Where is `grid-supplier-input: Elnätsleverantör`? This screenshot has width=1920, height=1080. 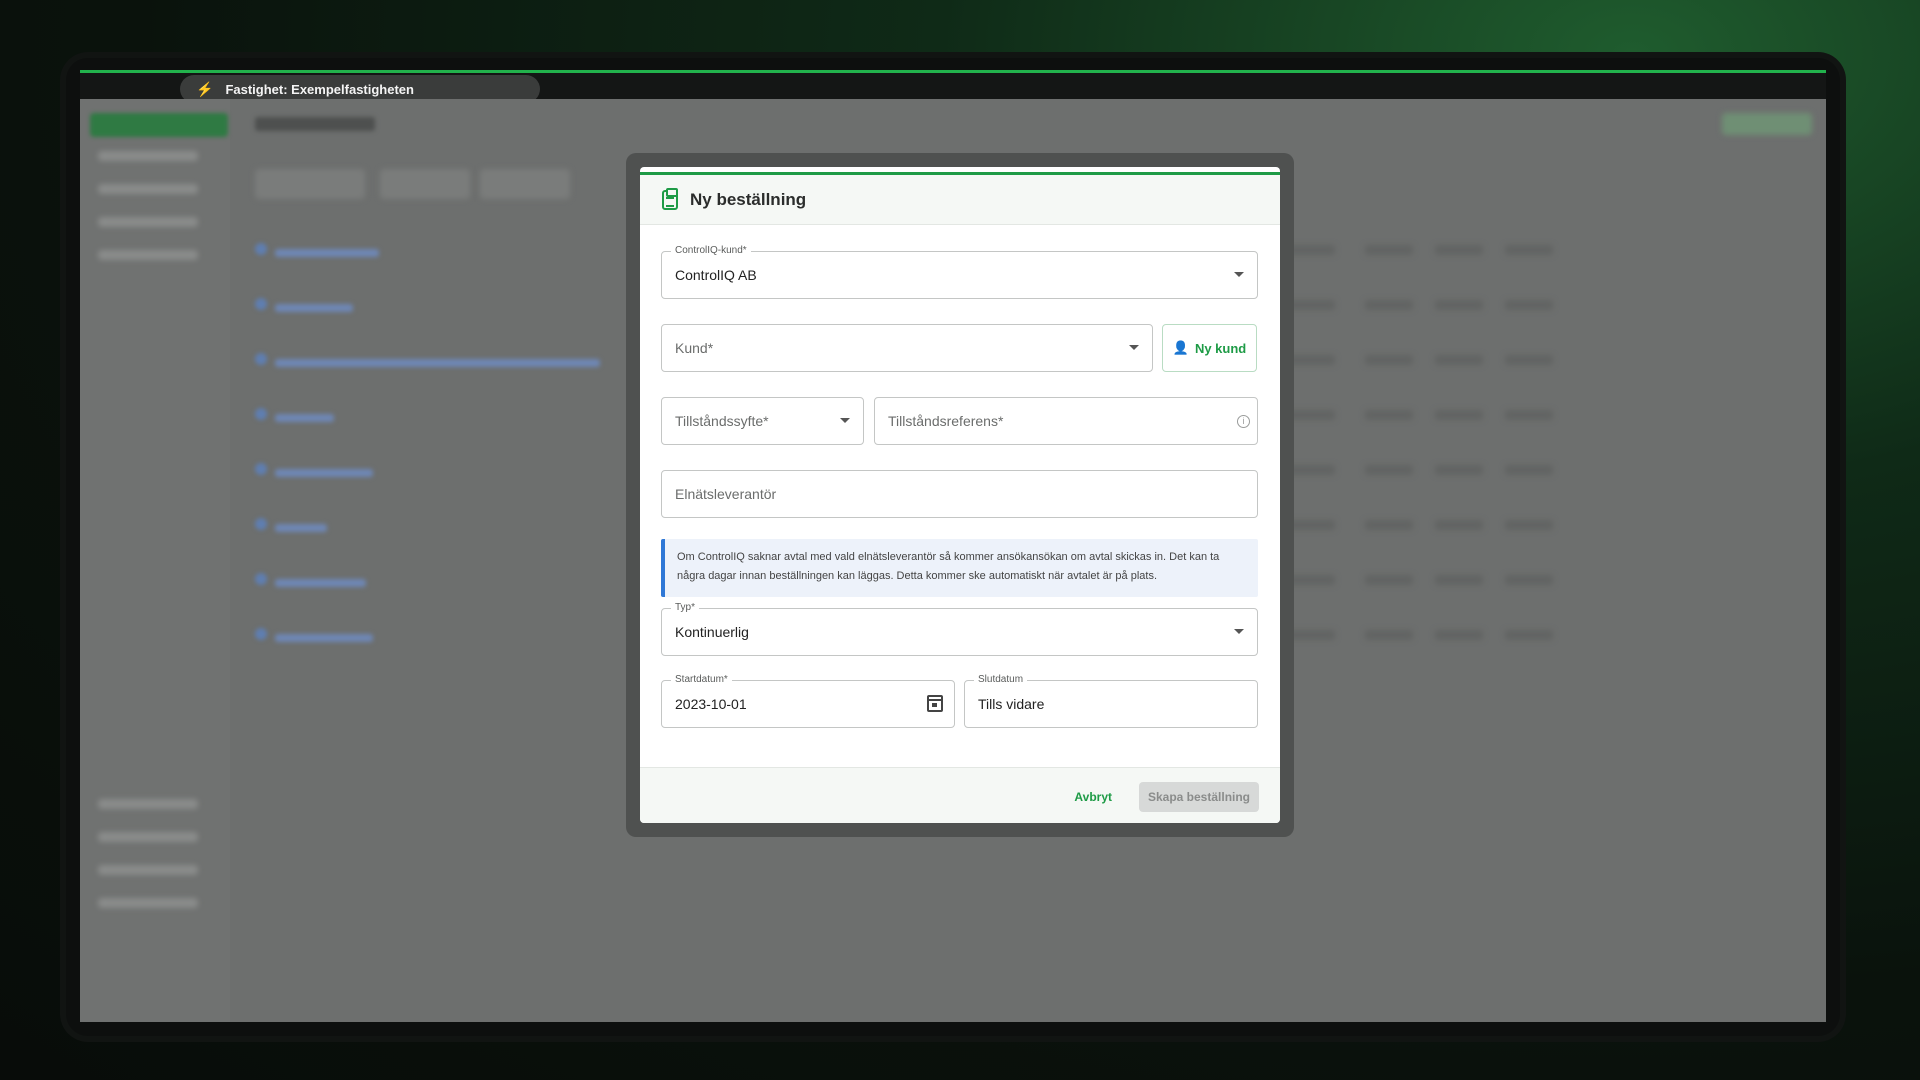
grid-supplier-input: Elnätsleverantör is located at coordinates (959, 494).